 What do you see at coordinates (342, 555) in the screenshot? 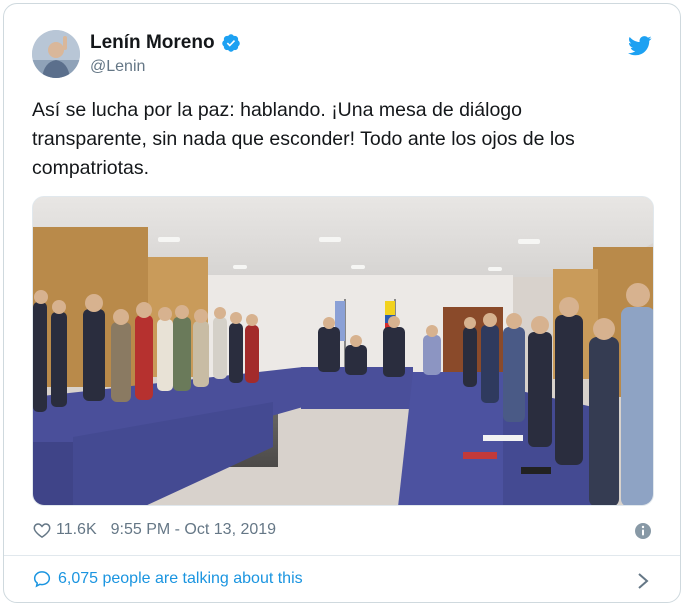
I see `footer-divider` at bounding box center [342, 555].